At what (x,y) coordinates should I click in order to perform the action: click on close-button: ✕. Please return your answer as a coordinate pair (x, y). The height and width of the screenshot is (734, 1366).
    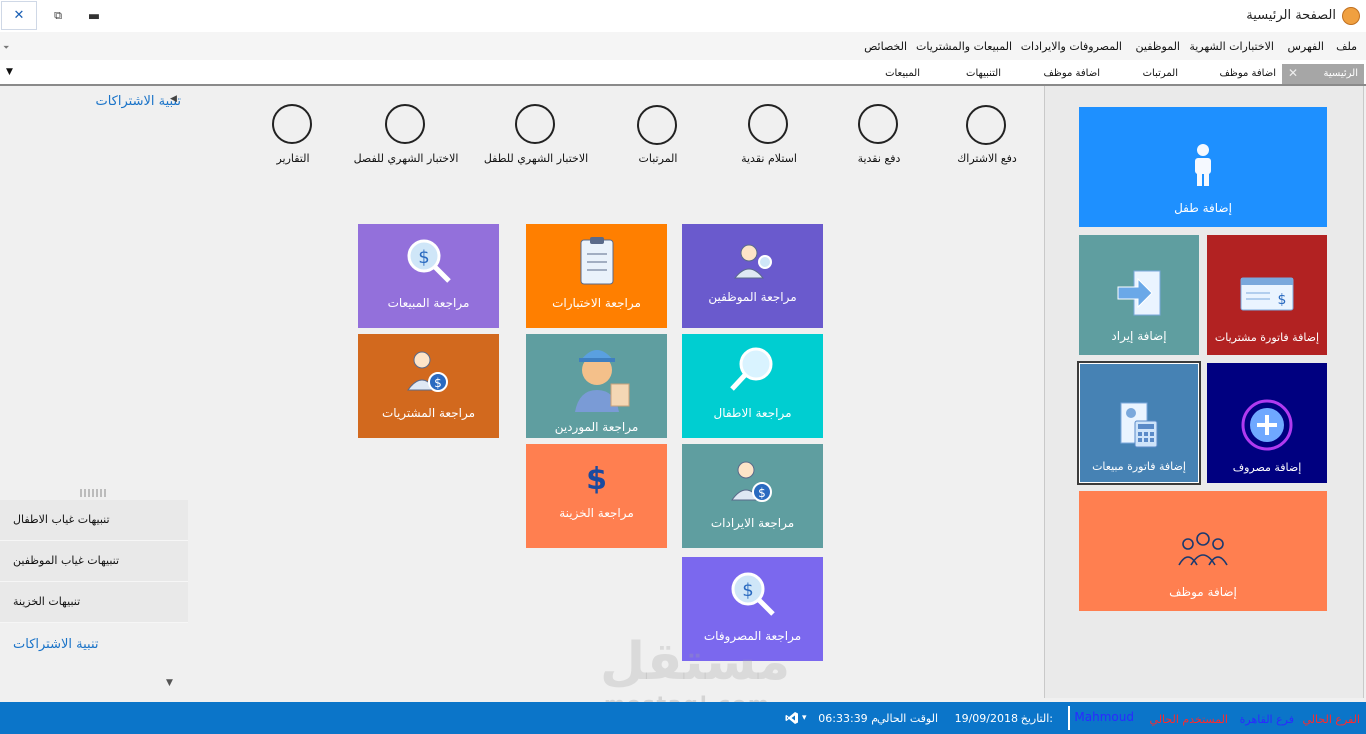
    Looking at the image, I should click on (19, 15).